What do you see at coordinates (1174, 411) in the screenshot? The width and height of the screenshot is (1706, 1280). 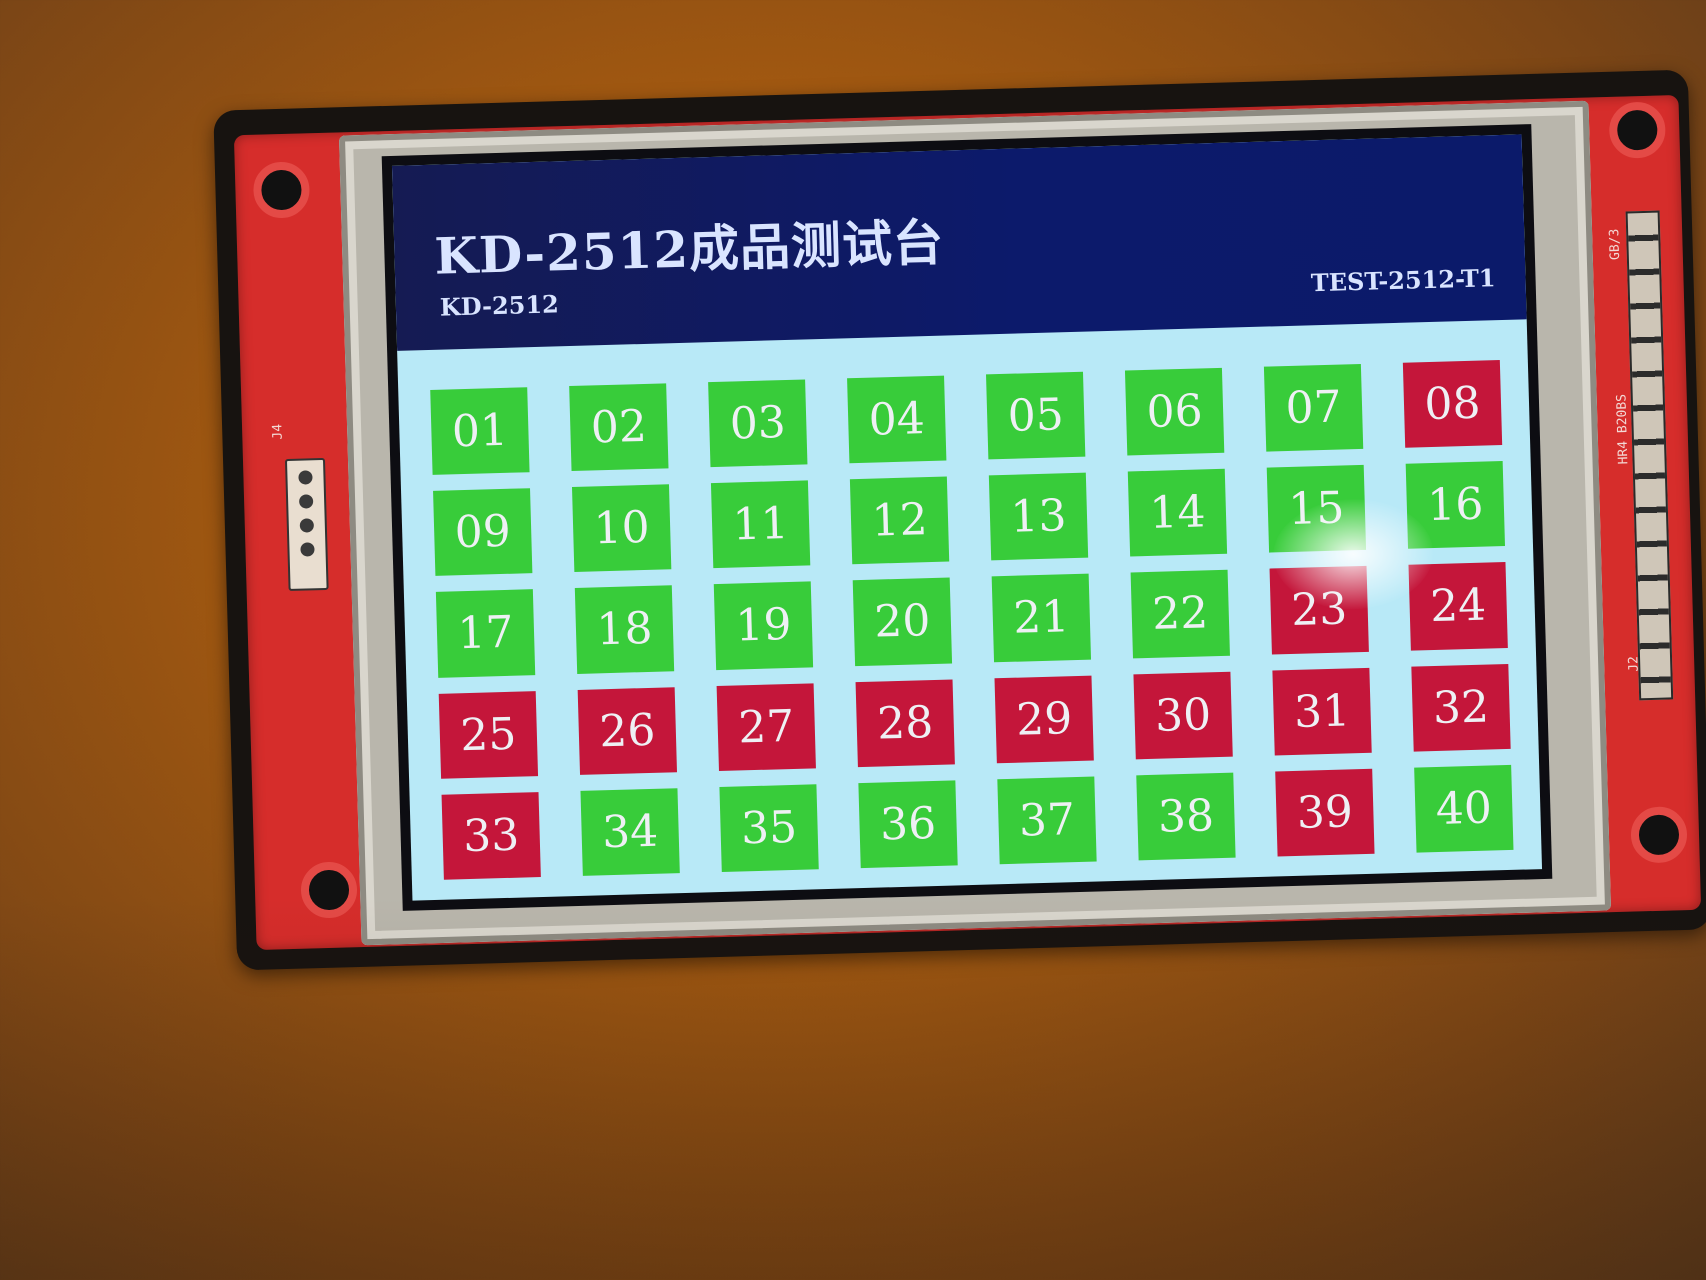 I see `station-tile-06: 06` at bounding box center [1174, 411].